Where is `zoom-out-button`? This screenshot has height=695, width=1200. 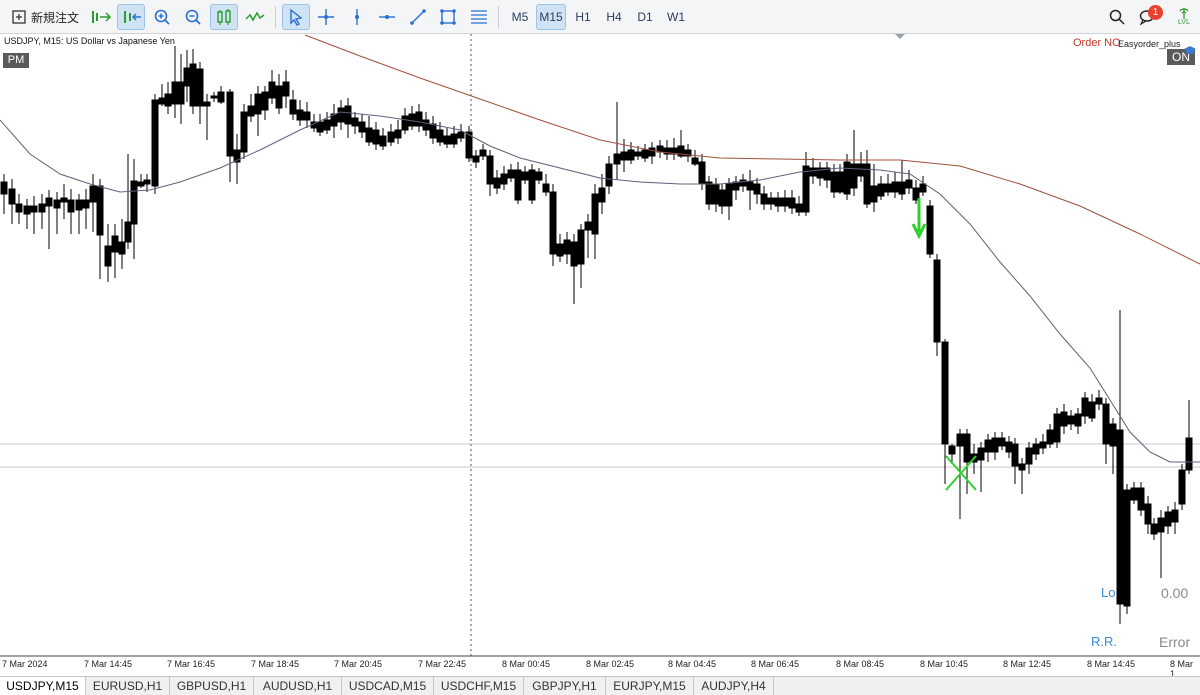
zoom-out-button is located at coordinates (193, 17).